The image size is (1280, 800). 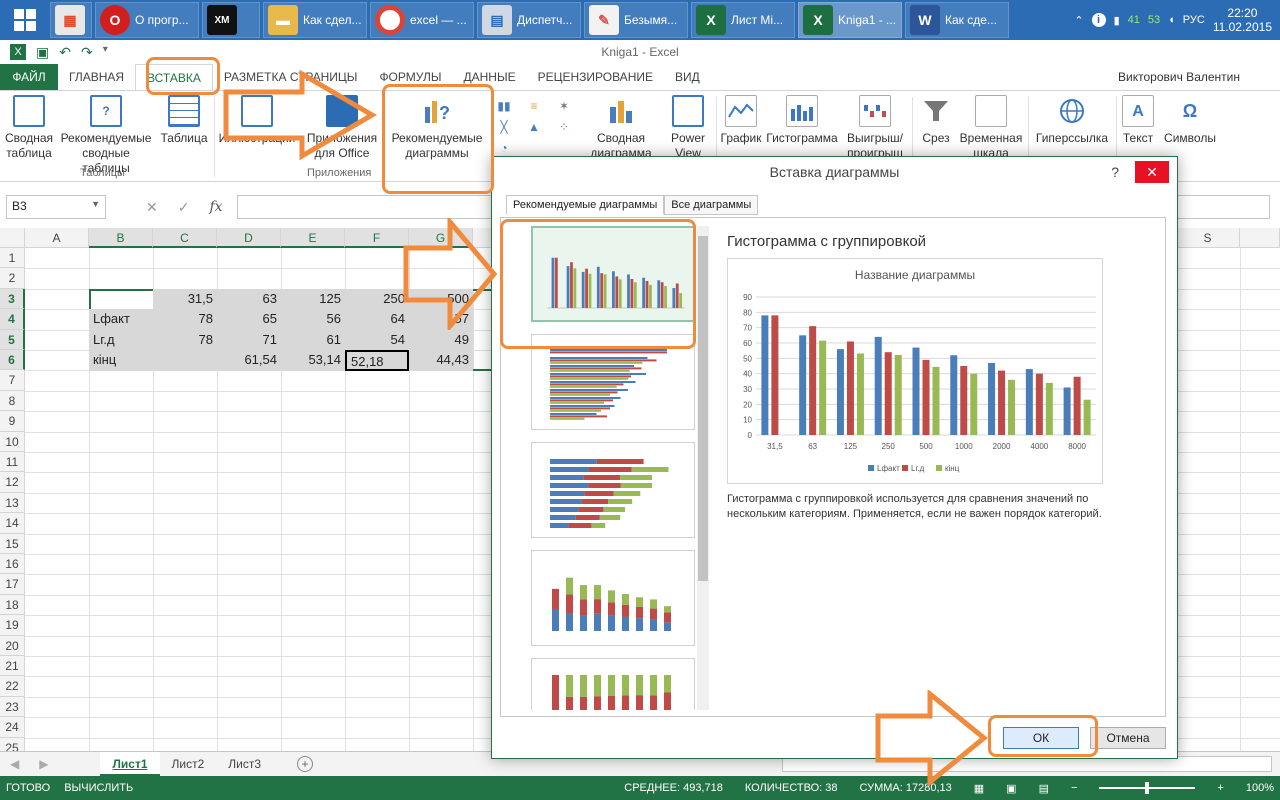 What do you see at coordinates (313, 360) in the screenshot?
I see `cell-e6: 53,14` at bounding box center [313, 360].